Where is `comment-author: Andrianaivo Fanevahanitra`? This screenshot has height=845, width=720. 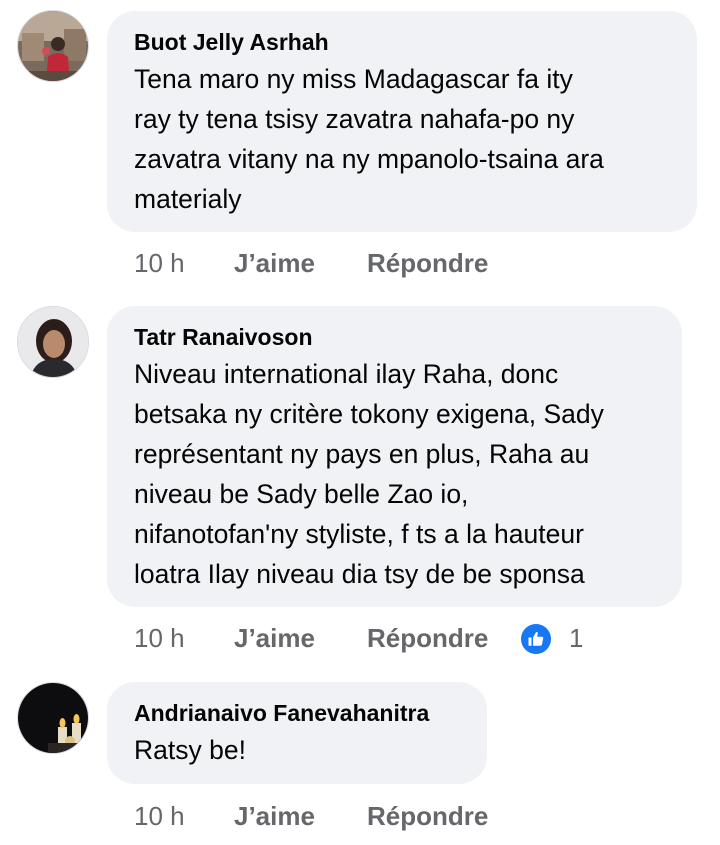
comment-author: Andrianaivo Fanevahanitra is located at coordinates (297, 713).